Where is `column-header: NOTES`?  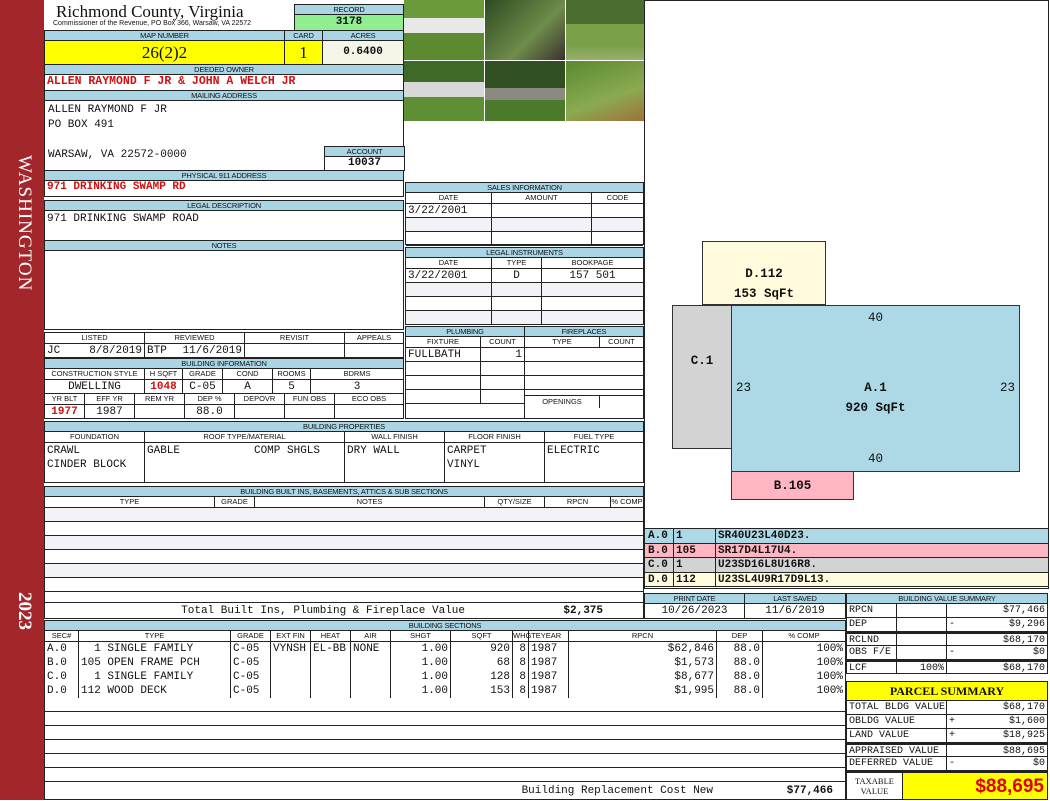 column-header: NOTES is located at coordinates (370, 502).